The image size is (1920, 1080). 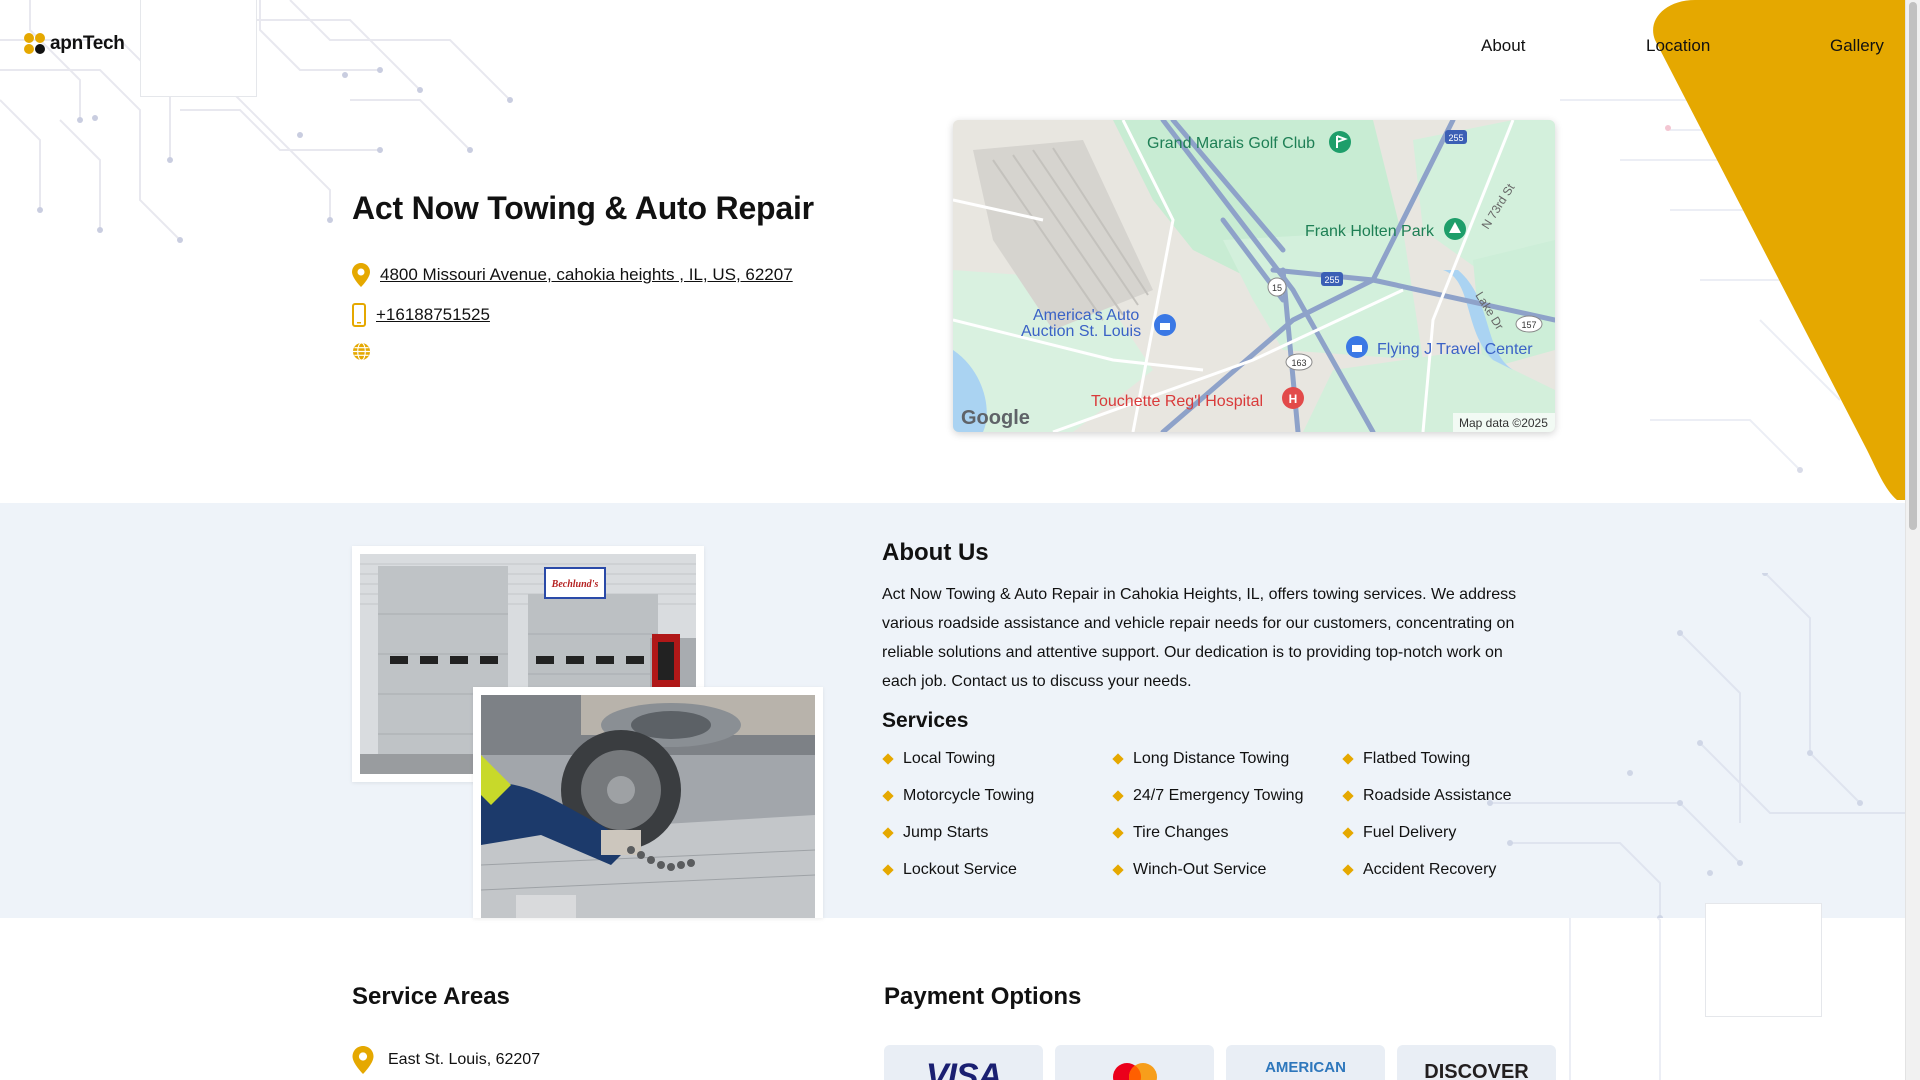 What do you see at coordinates (1227, 759) in the screenshot?
I see `service-item: Long Distance Towing` at bounding box center [1227, 759].